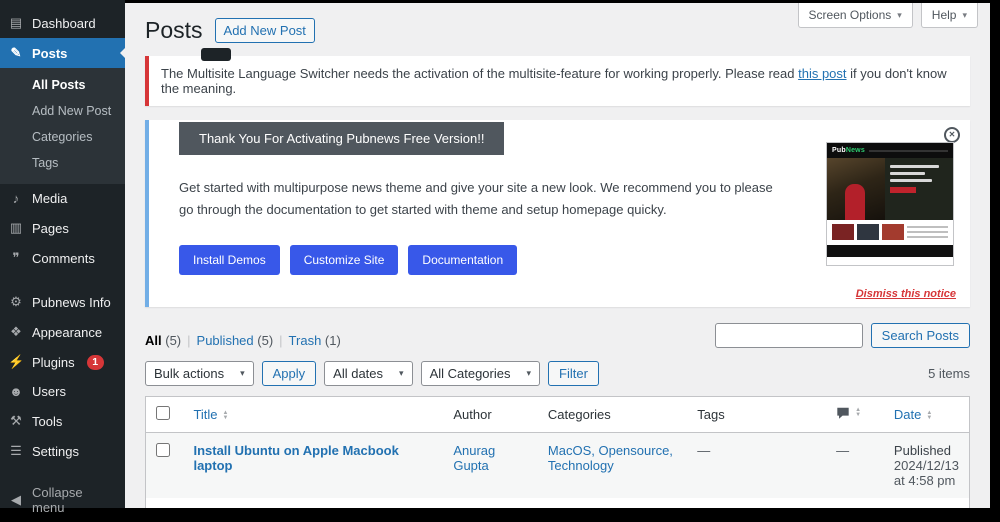  I want to click on column-header-comments: ▲ ▼, so click(855, 415).